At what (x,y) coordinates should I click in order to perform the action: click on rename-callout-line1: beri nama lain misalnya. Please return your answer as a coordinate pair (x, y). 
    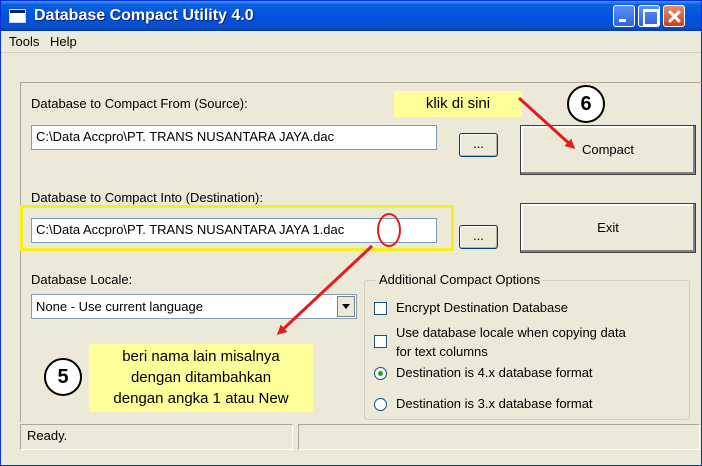
    Looking at the image, I should click on (201, 356).